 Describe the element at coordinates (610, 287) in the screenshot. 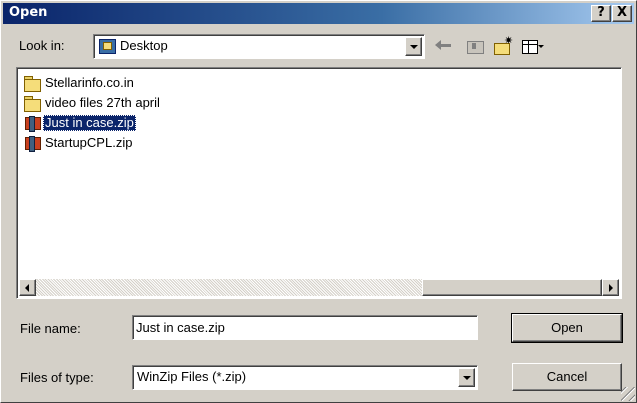

I see `scroll-right-button` at that location.